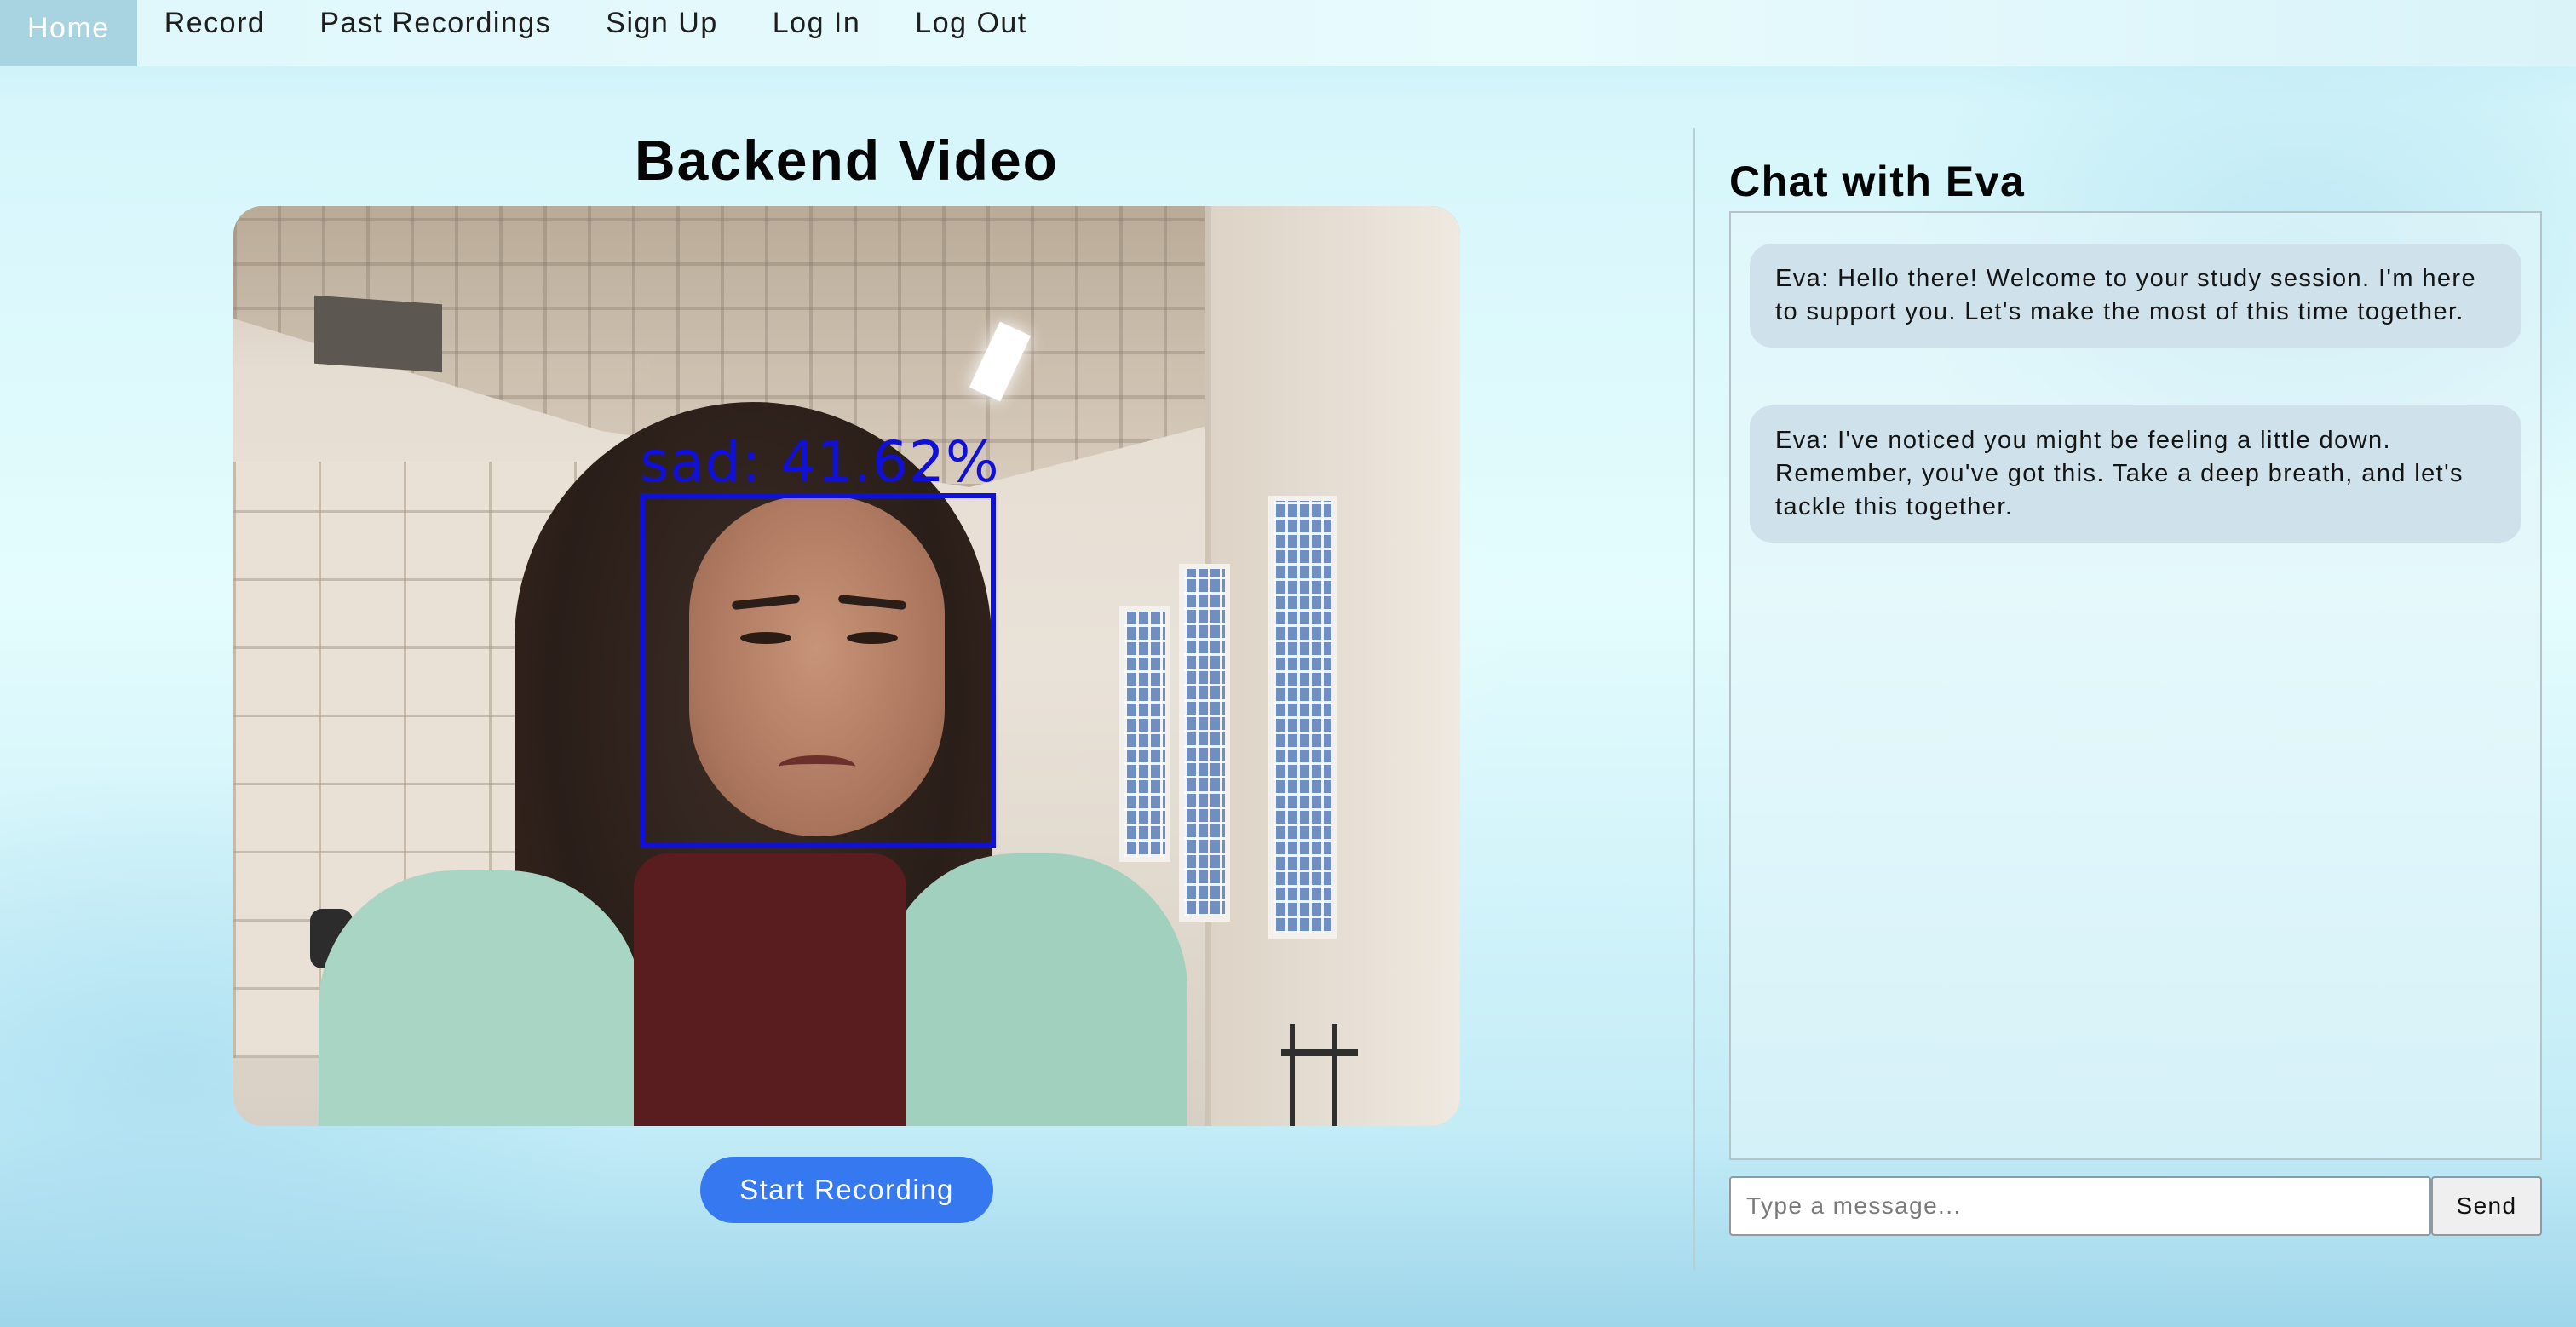 The height and width of the screenshot is (1327, 2576). What do you see at coordinates (2080, 1206) in the screenshot?
I see `chat-message-input` at bounding box center [2080, 1206].